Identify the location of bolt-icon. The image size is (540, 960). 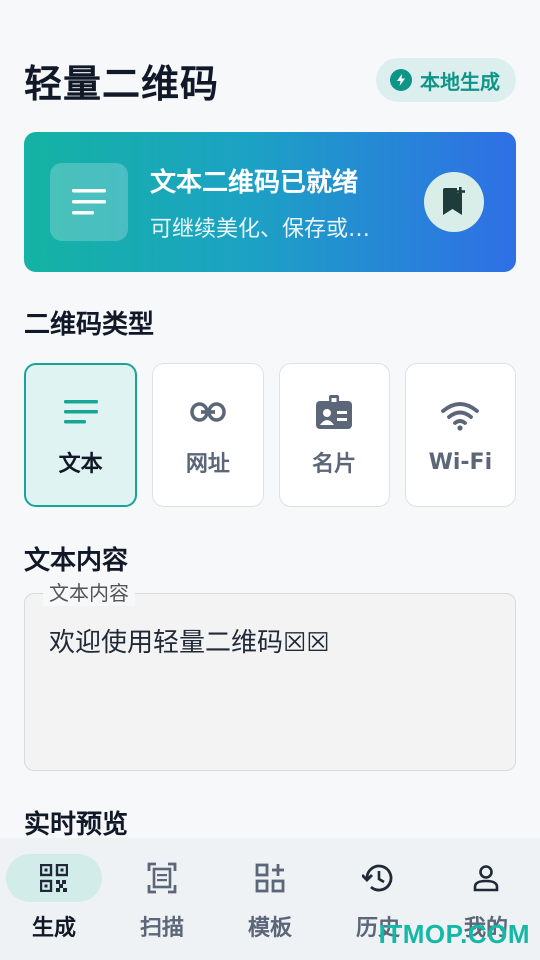
(401, 80).